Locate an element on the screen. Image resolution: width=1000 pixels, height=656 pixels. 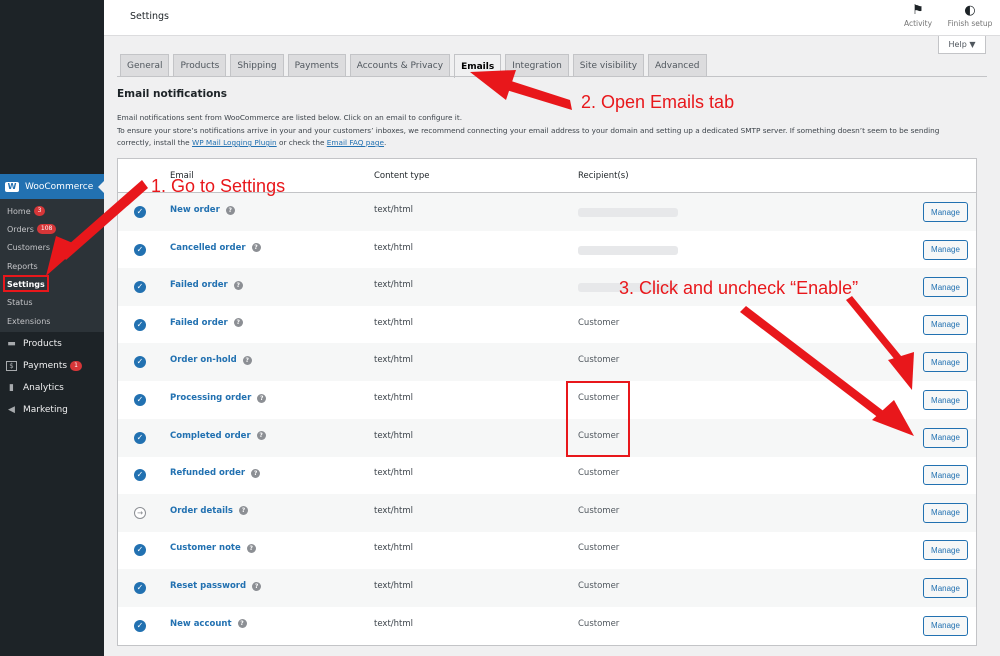
tab-shipping: Shipping is located at coordinates (257, 65).